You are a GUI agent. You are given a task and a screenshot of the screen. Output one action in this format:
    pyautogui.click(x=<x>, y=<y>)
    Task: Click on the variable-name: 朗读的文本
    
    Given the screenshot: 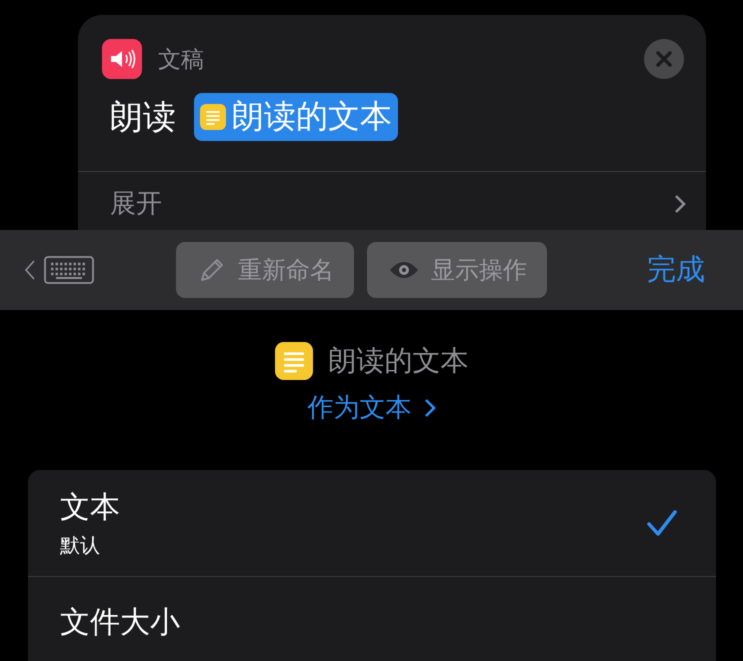 What is the action you would take?
    pyautogui.click(x=398, y=361)
    